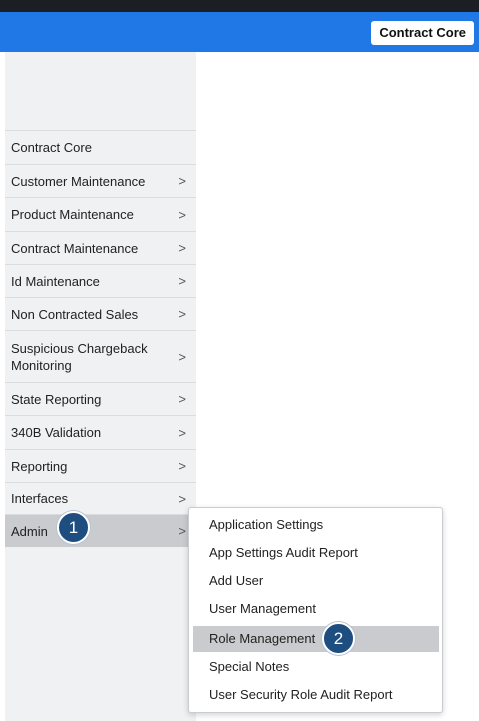  I want to click on submenu-item-user-management: User Management, so click(316, 609).